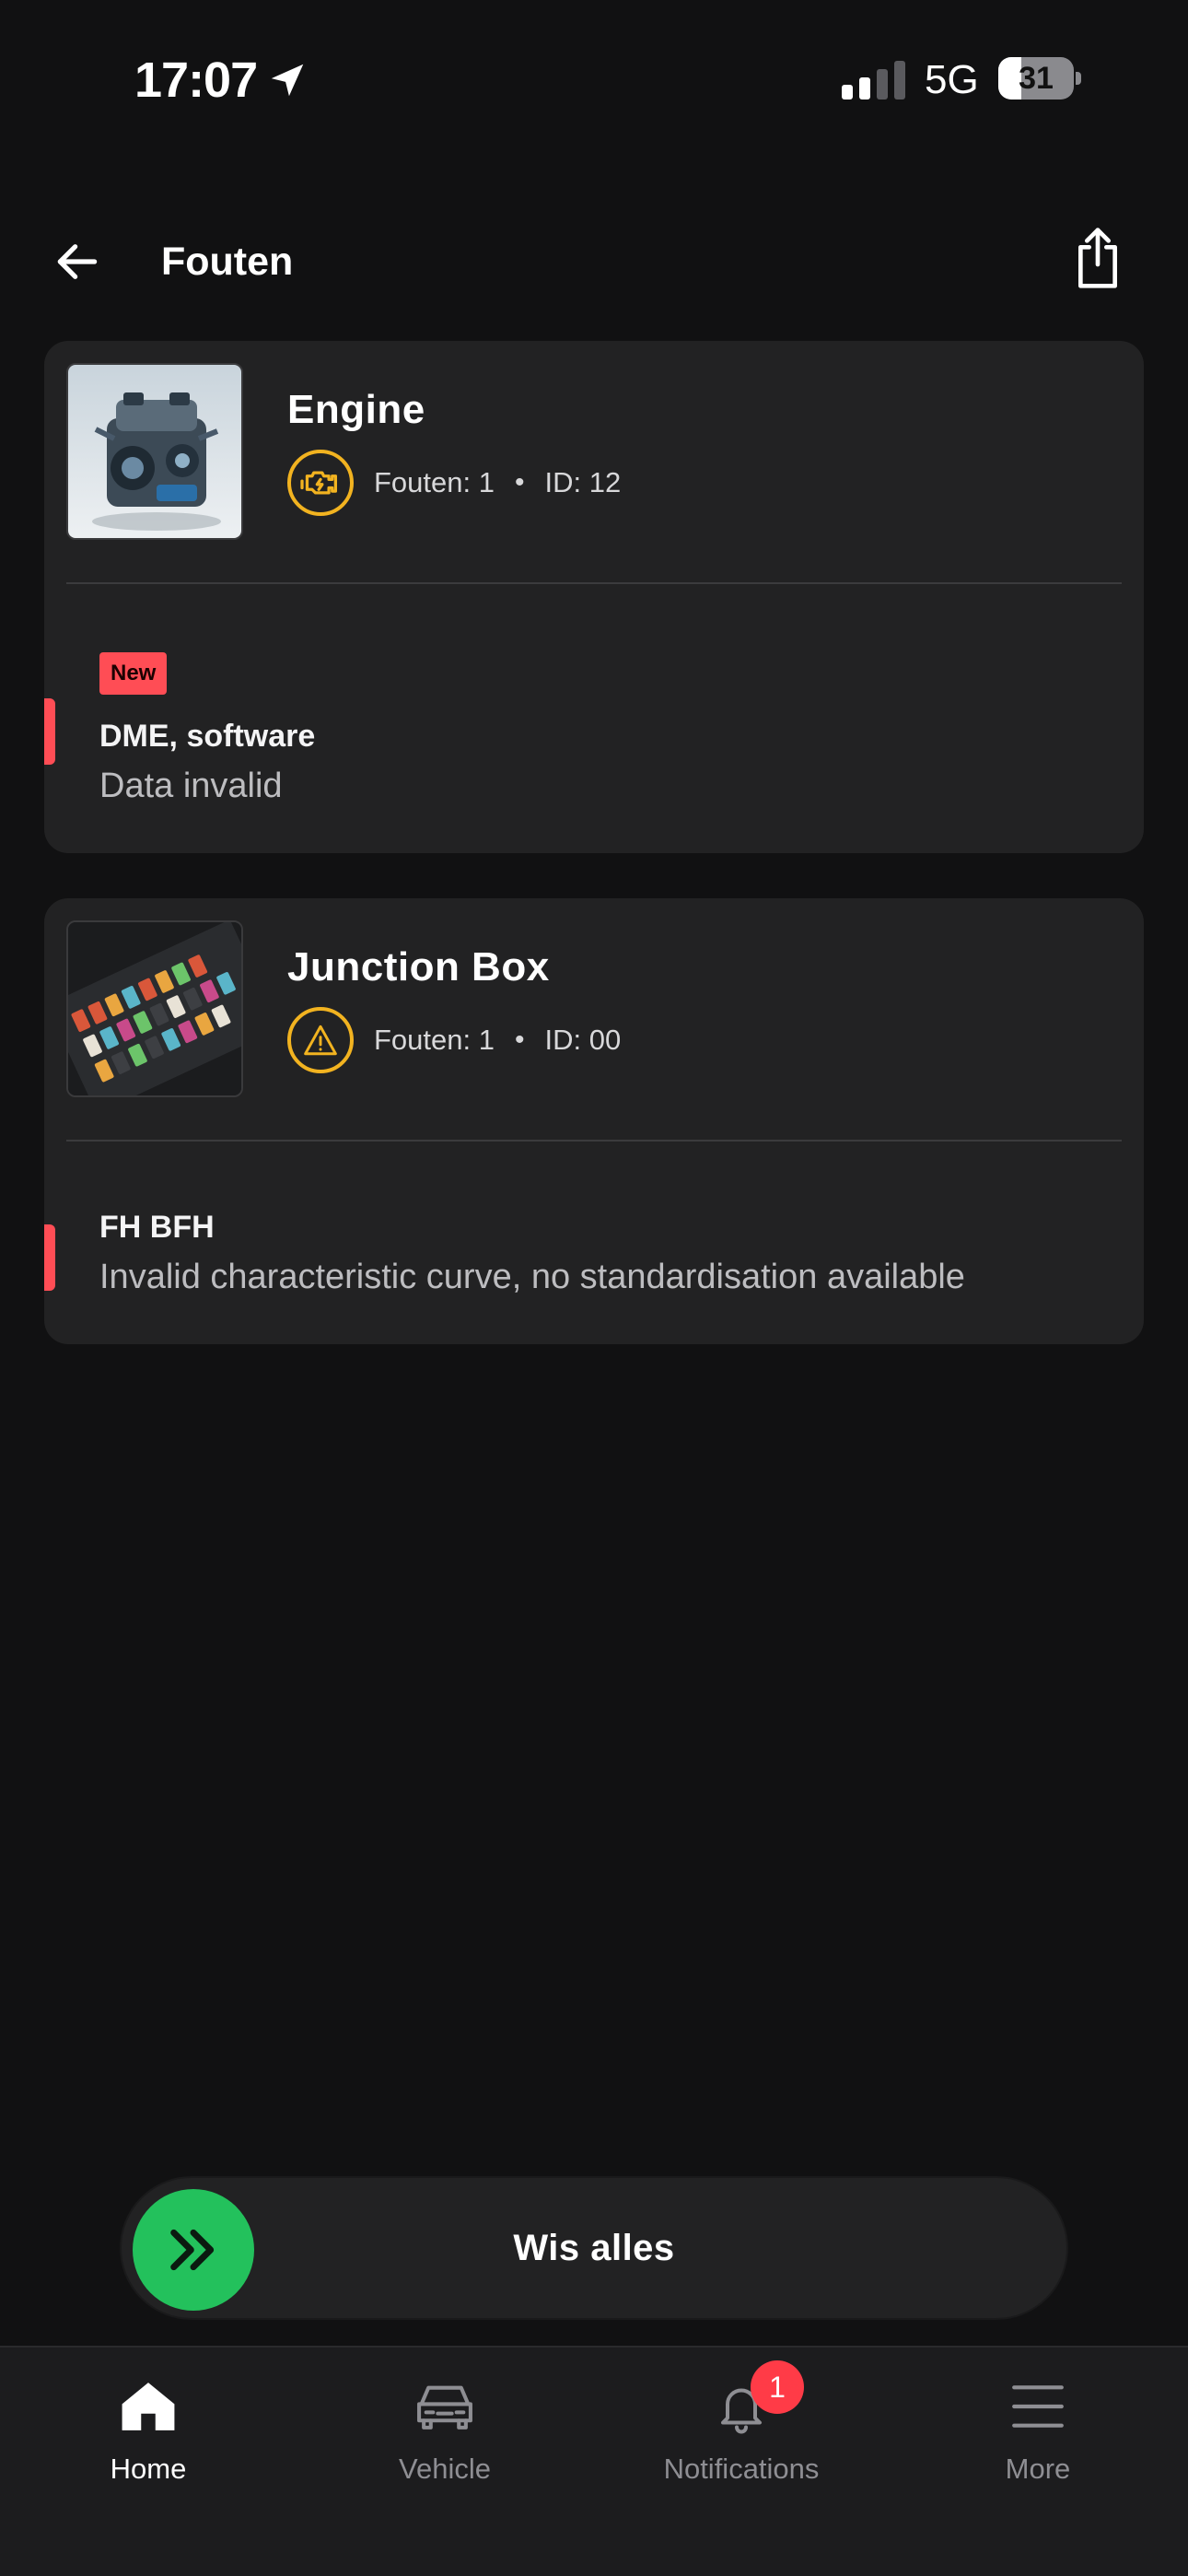 This screenshot has width=1188, height=2576. I want to click on back-button, so click(77, 261).